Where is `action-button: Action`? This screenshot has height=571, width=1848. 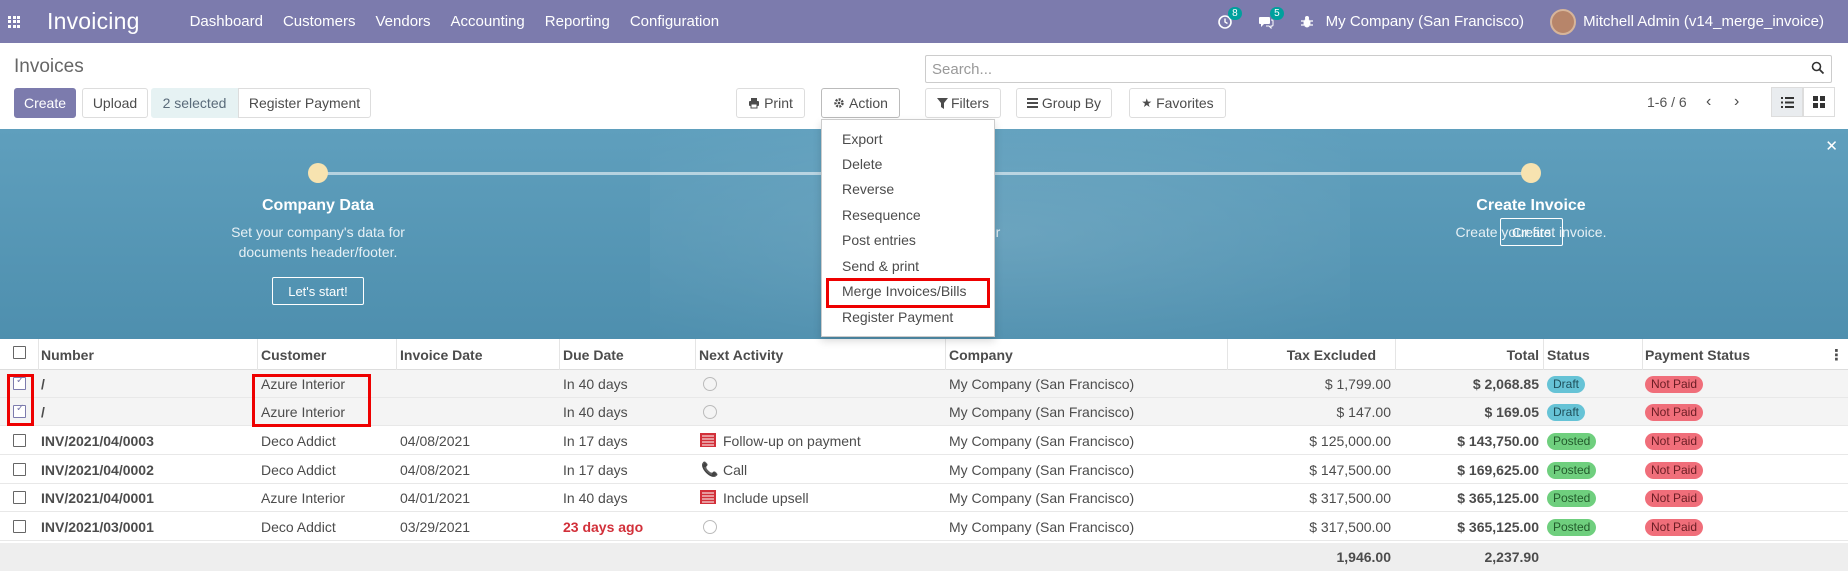 action-button: Action is located at coordinates (860, 103).